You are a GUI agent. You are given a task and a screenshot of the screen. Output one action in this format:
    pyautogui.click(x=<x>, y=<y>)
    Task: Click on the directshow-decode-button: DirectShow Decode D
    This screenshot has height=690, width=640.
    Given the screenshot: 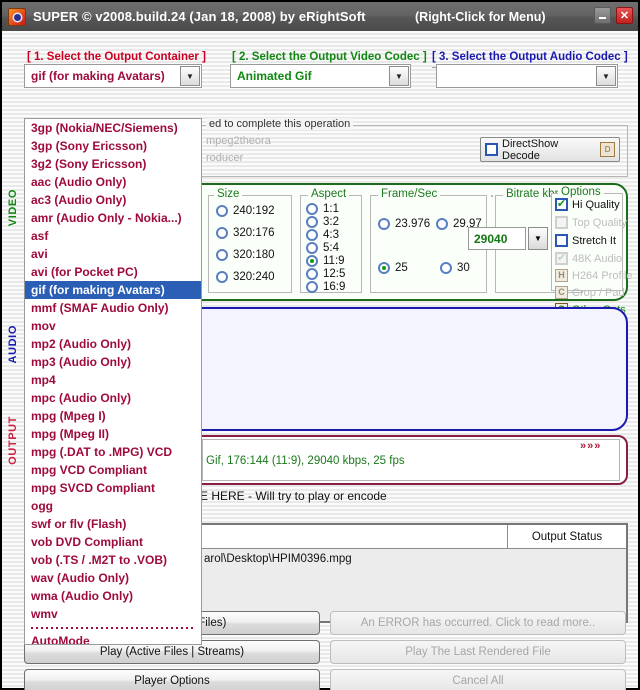 What is the action you would take?
    pyautogui.click(x=550, y=149)
    